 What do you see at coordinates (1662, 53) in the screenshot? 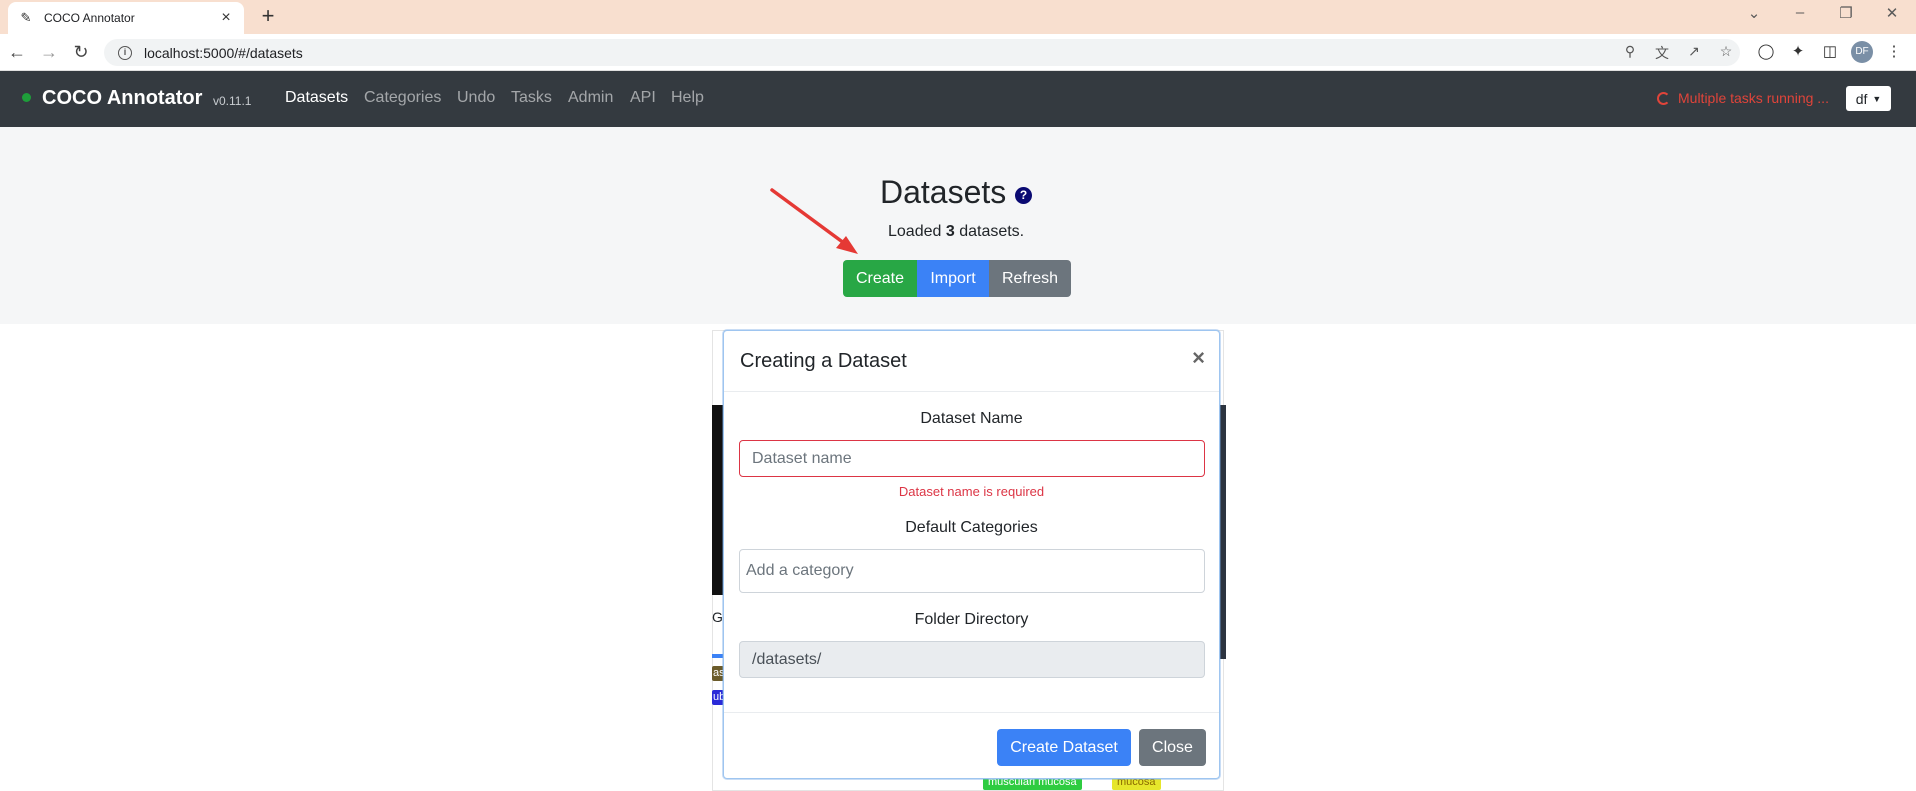
I see `translate-icon: 文` at bounding box center [1662, 53].